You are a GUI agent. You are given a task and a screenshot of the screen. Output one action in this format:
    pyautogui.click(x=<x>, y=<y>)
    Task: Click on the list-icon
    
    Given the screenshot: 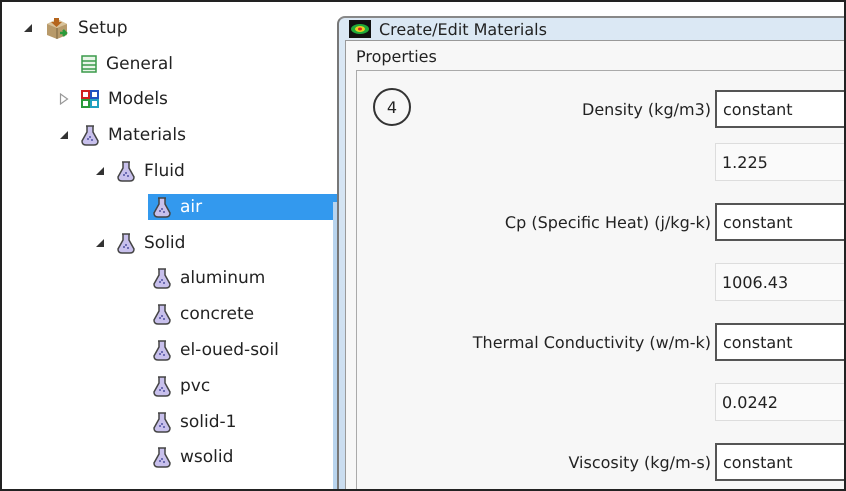 What is the action you would take?
    pyautogui.click(x=89, y=64)
    